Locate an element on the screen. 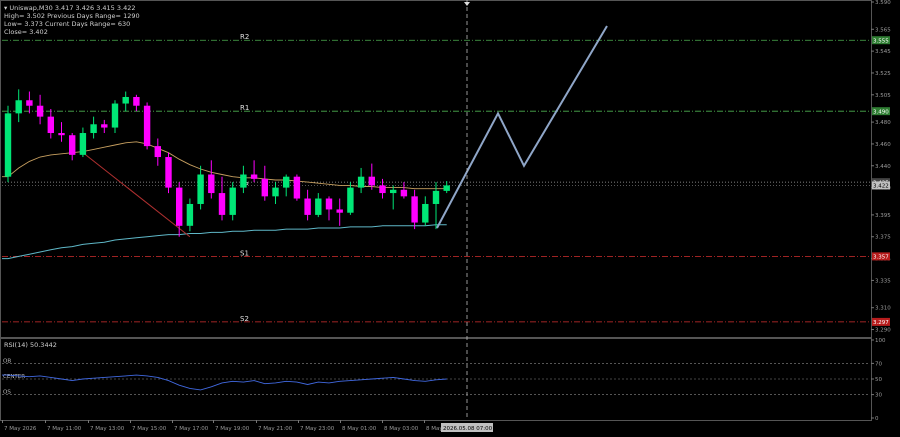 The width and height of the screenshot is (900, 437). rsi-title: RSI(14) 50.3442 is located at coordinates (30, 345).